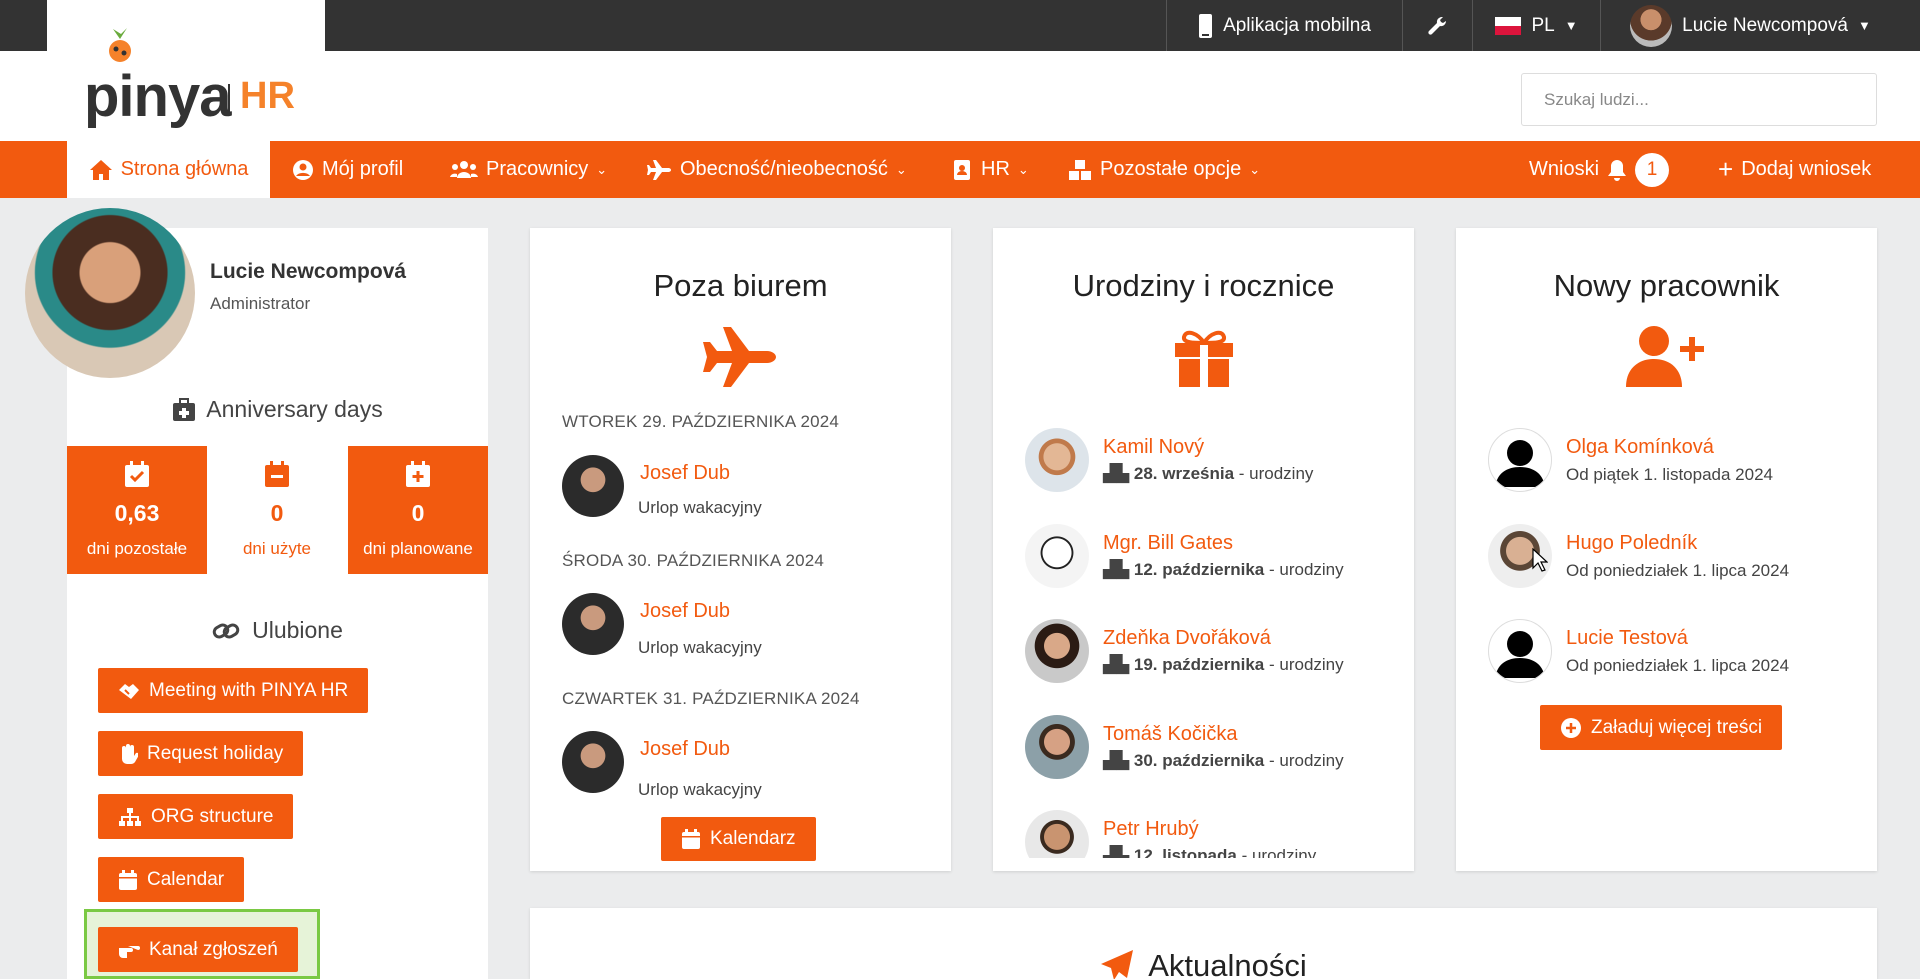 The height and width of the screenshot is (979, 1920). What do you see at coordinates (1437, 25) in the screenshot?
I see `settings-link` at bounding box center [1437, 25].